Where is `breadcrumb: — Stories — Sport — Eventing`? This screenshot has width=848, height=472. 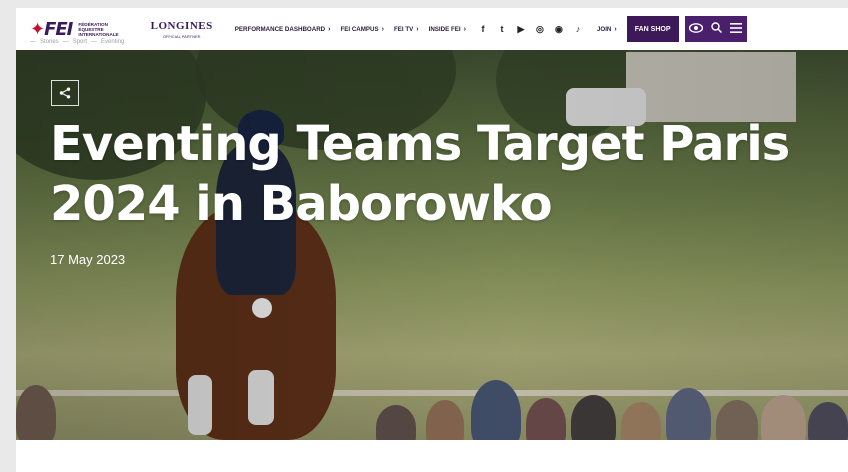
breadcrumb: — Stories — Sport — Eventing is located at coordinates (77, 42).